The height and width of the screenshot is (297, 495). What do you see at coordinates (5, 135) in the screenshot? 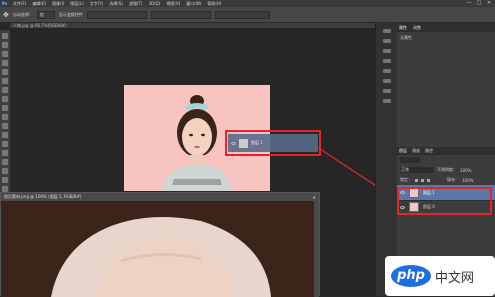
I see `gradient-tool-icon` at bounding box center [5, 135].